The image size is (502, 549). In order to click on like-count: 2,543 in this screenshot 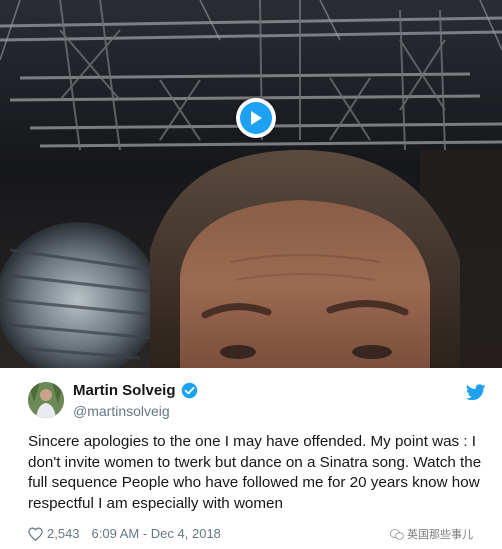, I will do `click(63, 533)`.